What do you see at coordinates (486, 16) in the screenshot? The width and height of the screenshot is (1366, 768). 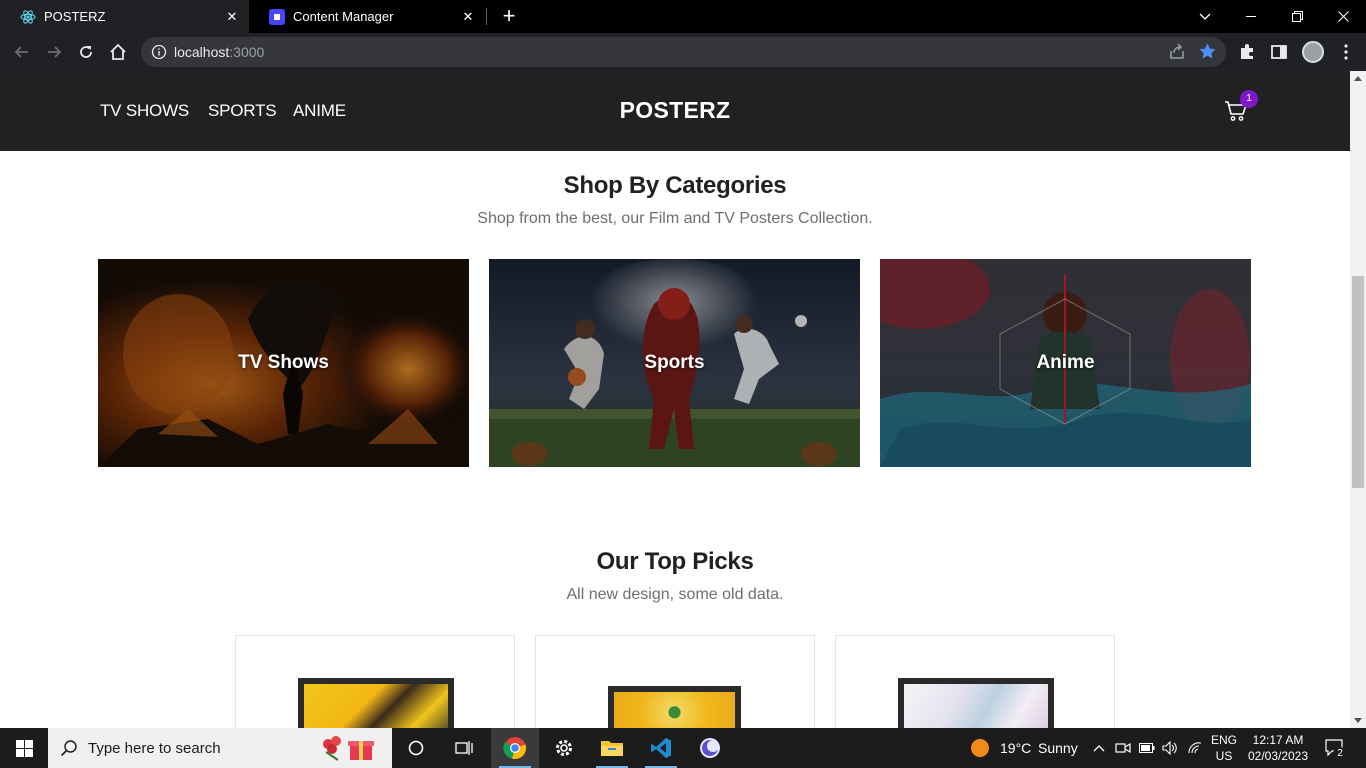 I see `tab-divider` at bounding box center [486, 16].